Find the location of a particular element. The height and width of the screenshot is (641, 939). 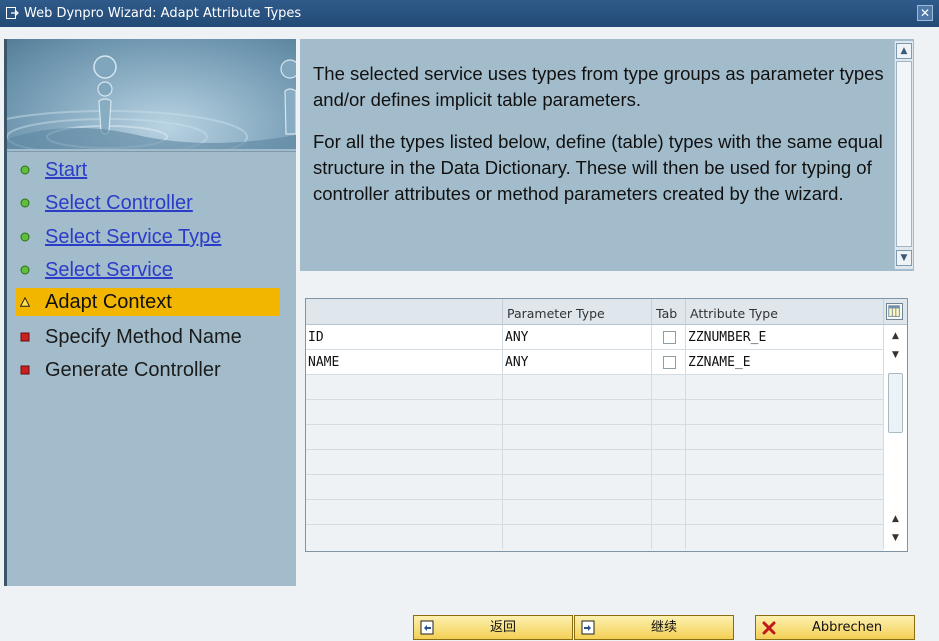

back-button: 返回 is located at coordinates (493, 627).